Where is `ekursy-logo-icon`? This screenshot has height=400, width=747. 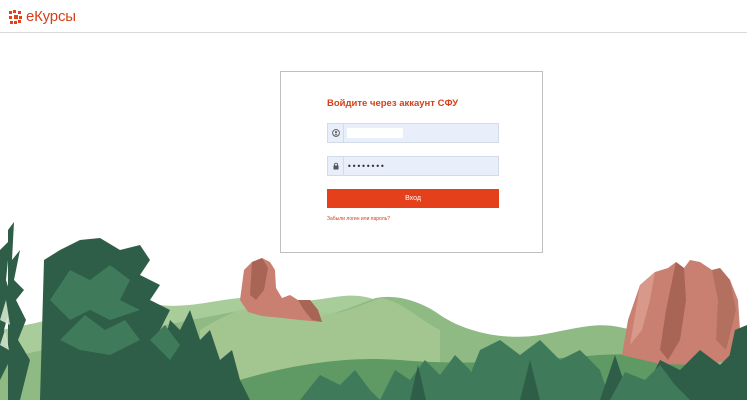 ekursy-logo-icon is located at coordinates (15, 16).